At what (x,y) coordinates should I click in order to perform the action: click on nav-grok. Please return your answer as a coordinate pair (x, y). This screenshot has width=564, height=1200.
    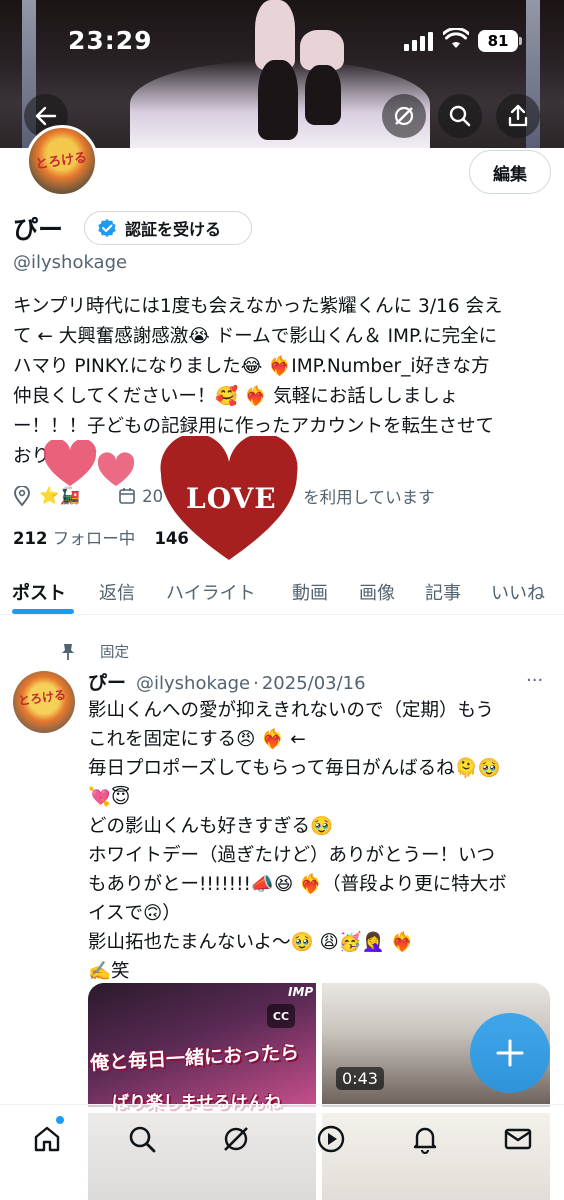
    Looking at the image, I should click on (236, 1139).